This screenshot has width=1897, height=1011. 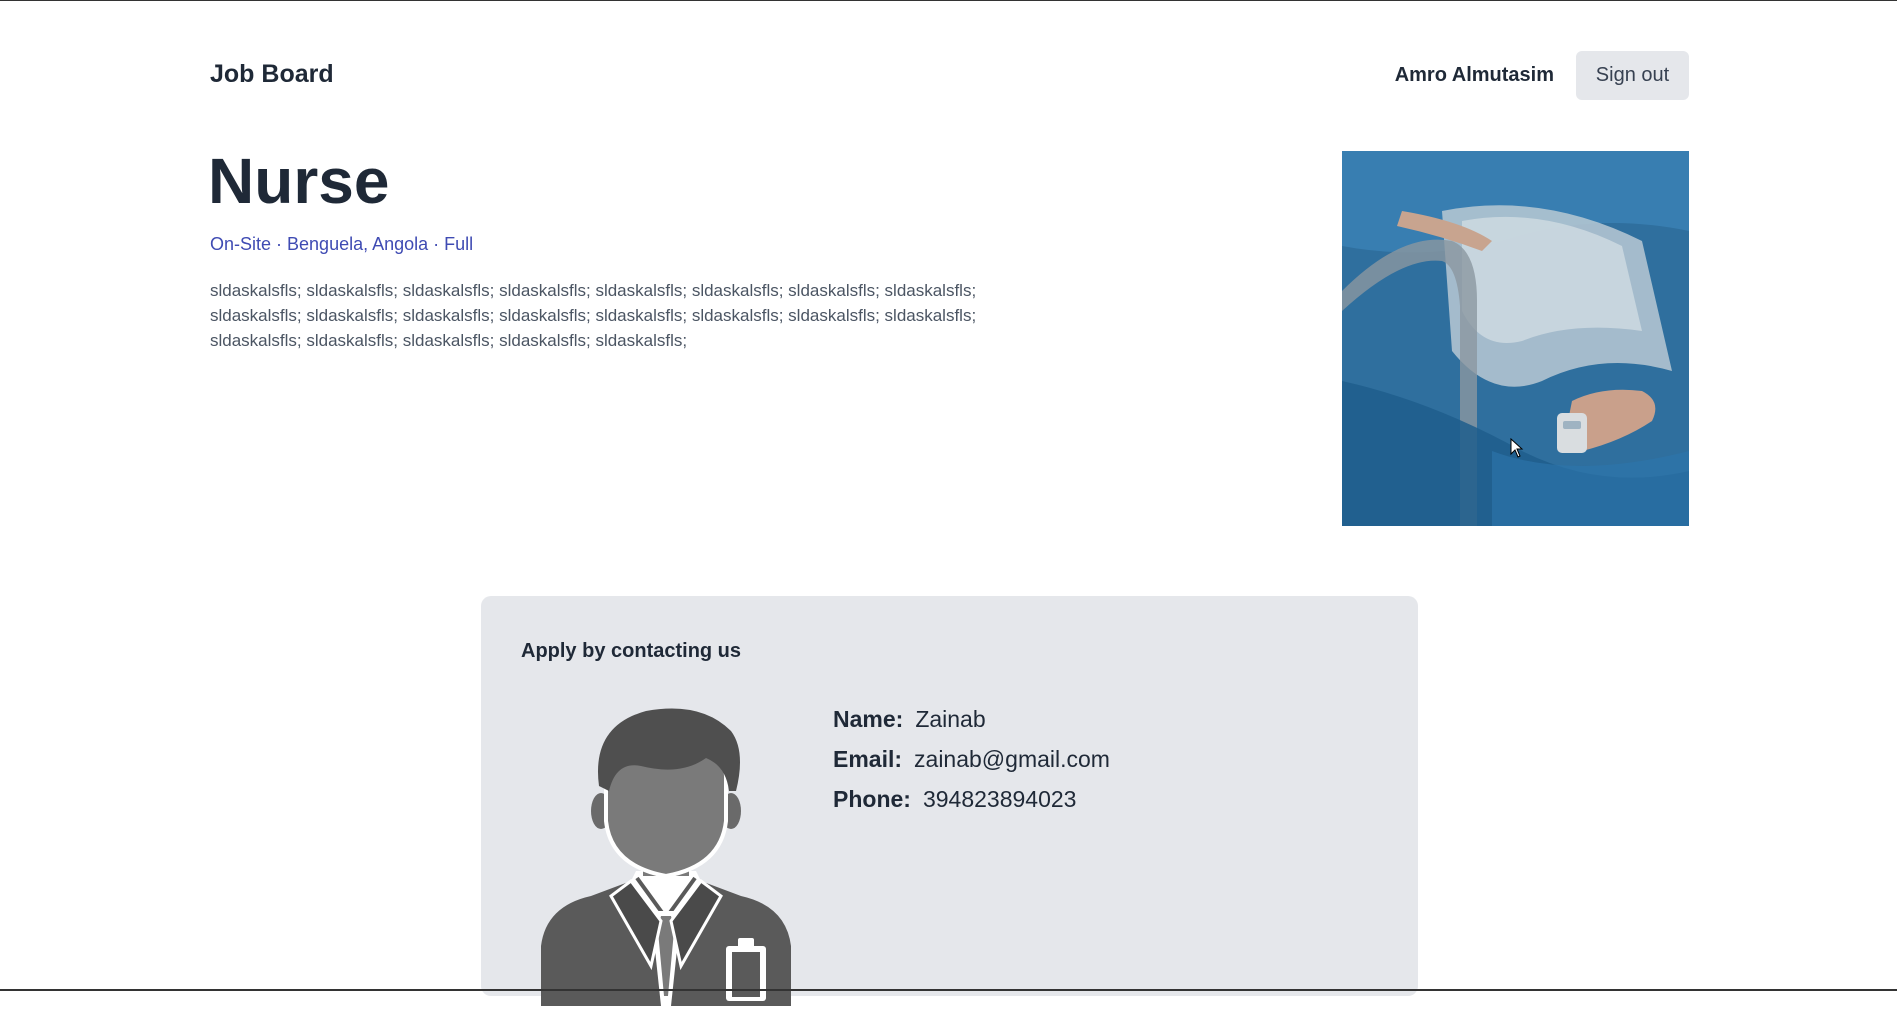 What do you see at coordinates (1515, 338) in the screenshot?
I see `hospital-patient-photo` at bounding box center [1515, 338].